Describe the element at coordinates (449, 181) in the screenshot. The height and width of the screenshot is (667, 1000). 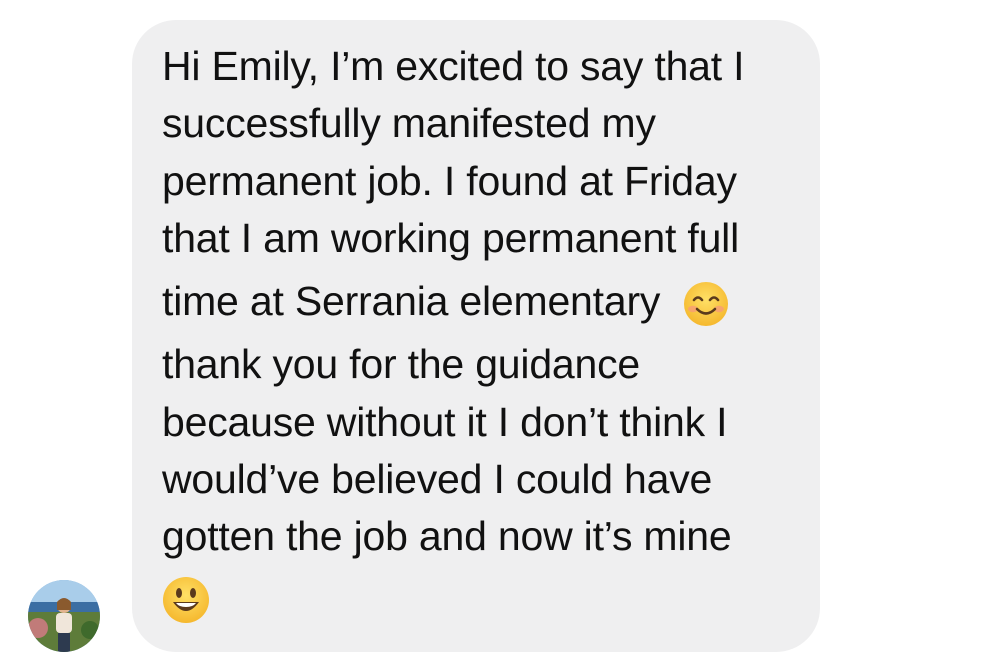
I see `message-line-3: permanent job. I found at Friday` at that location.